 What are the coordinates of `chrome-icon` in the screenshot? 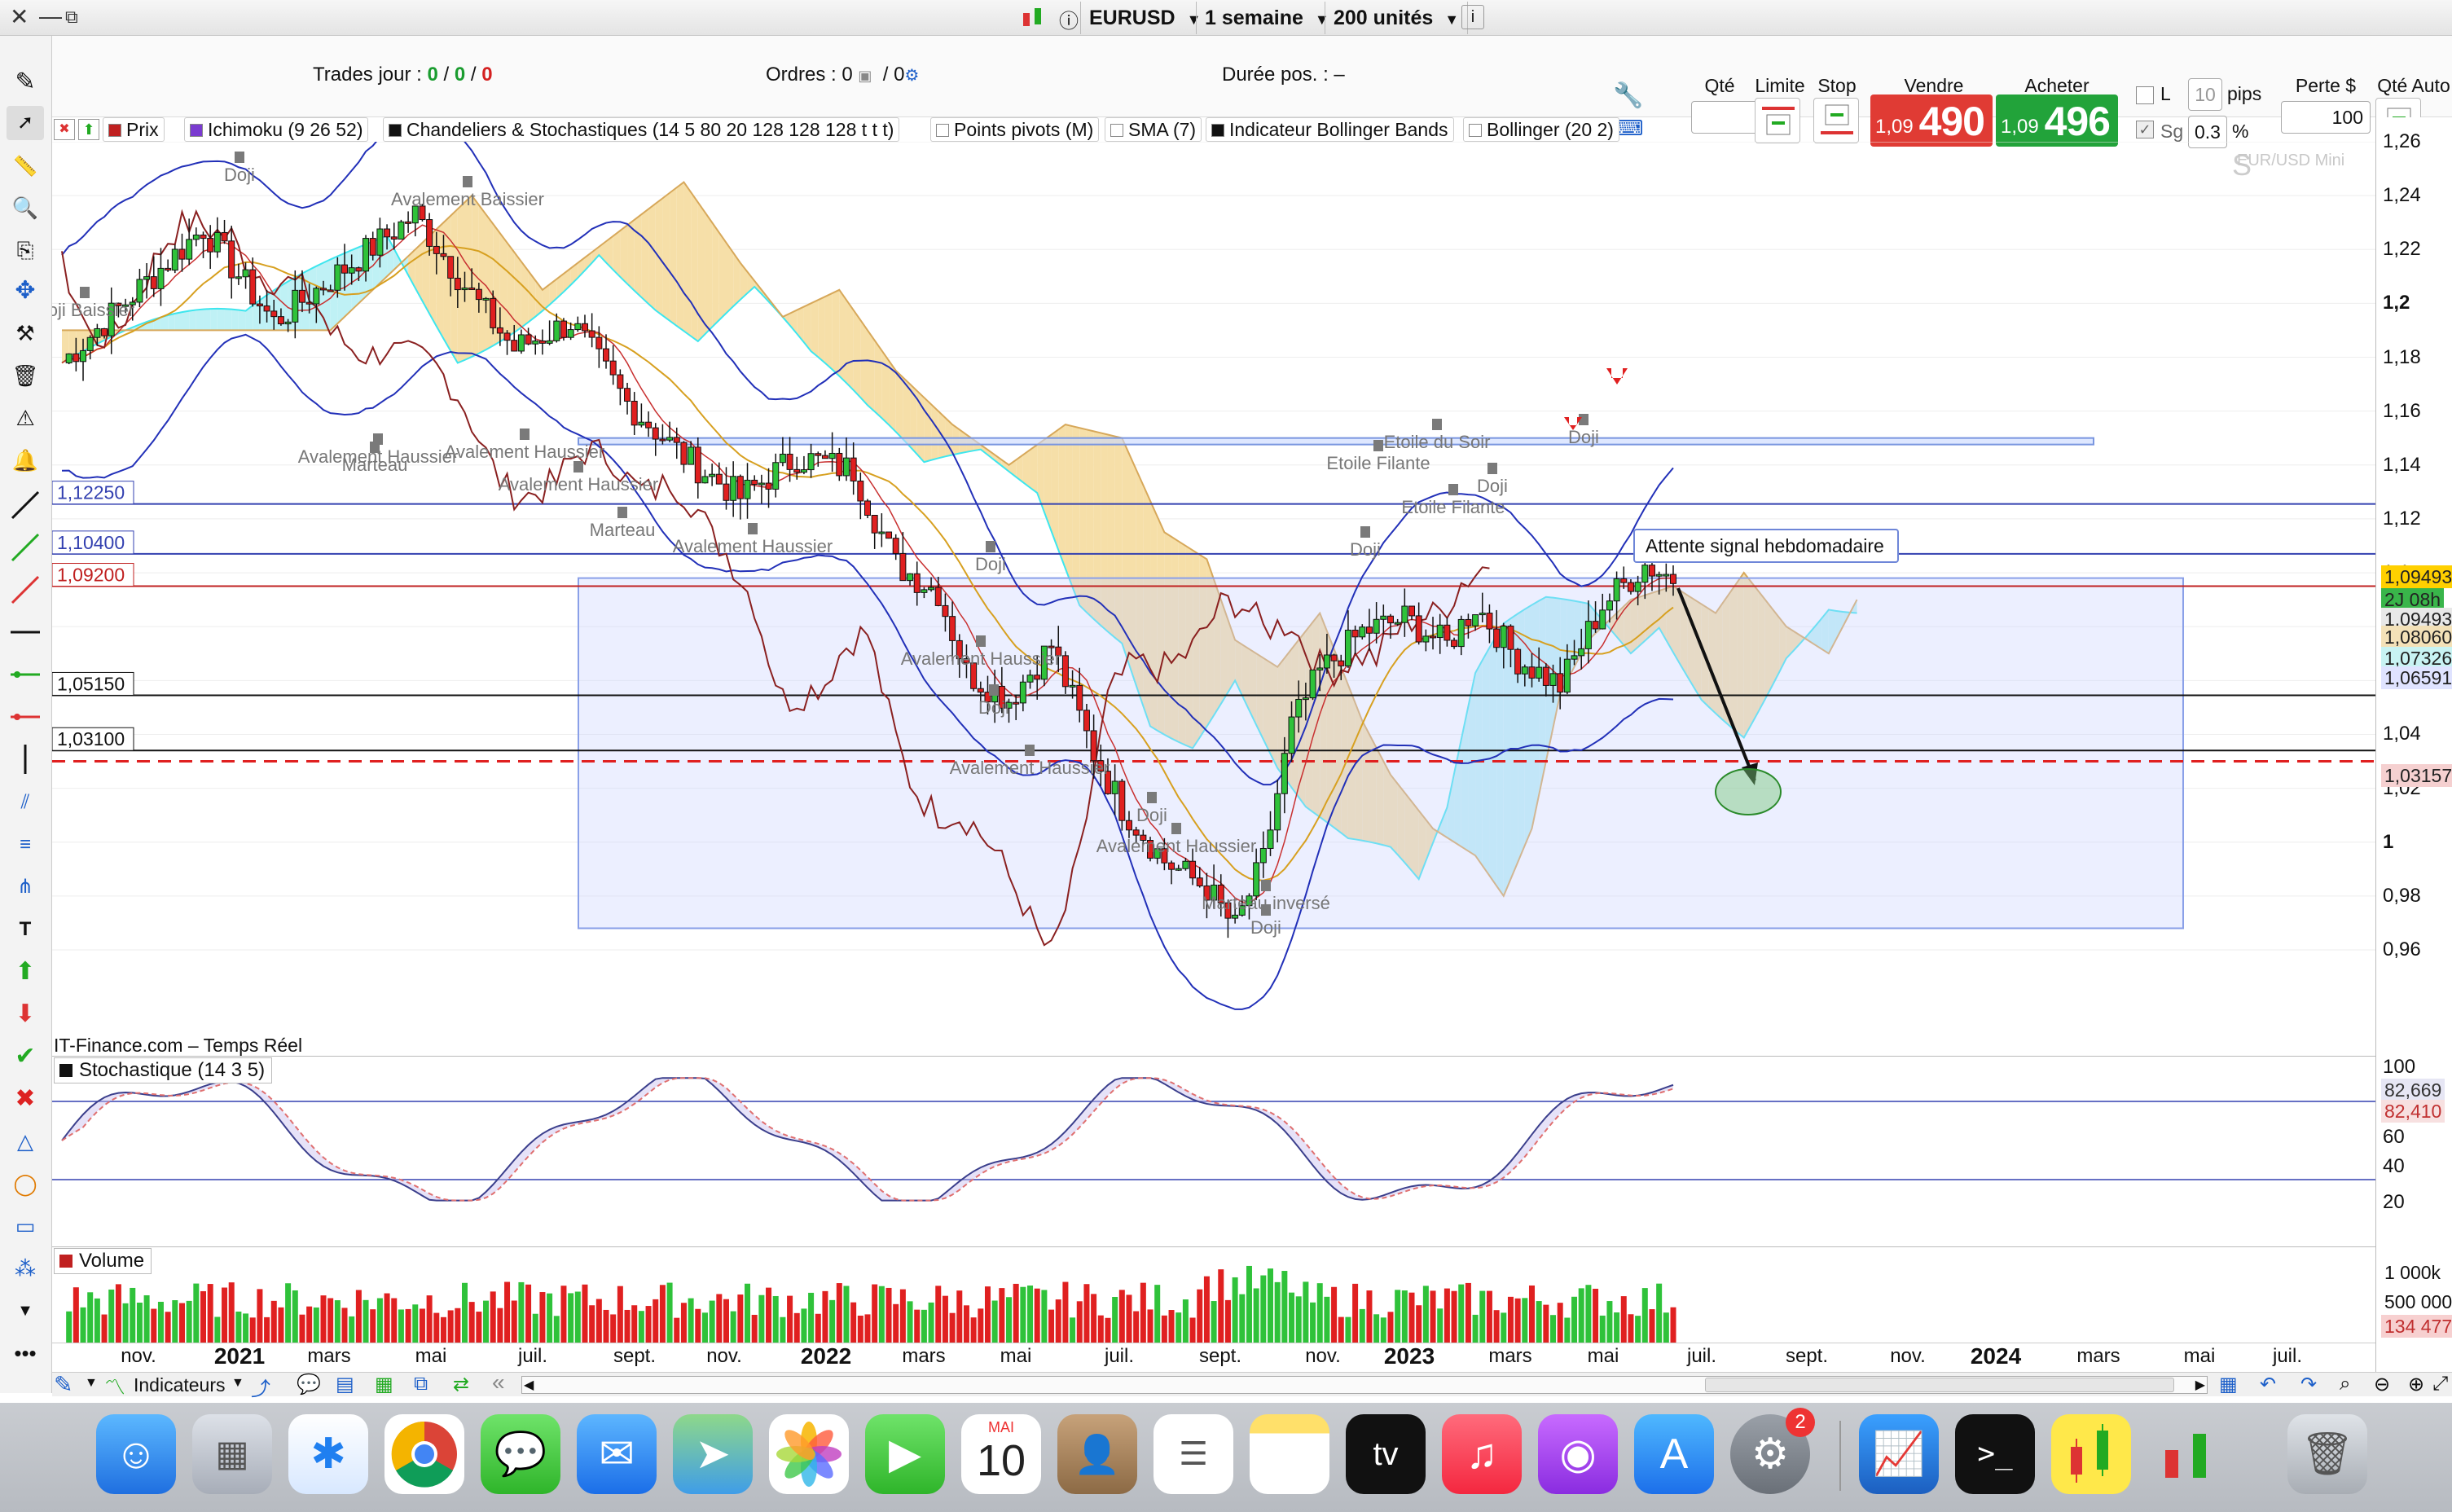 It's located at (424, 1454).